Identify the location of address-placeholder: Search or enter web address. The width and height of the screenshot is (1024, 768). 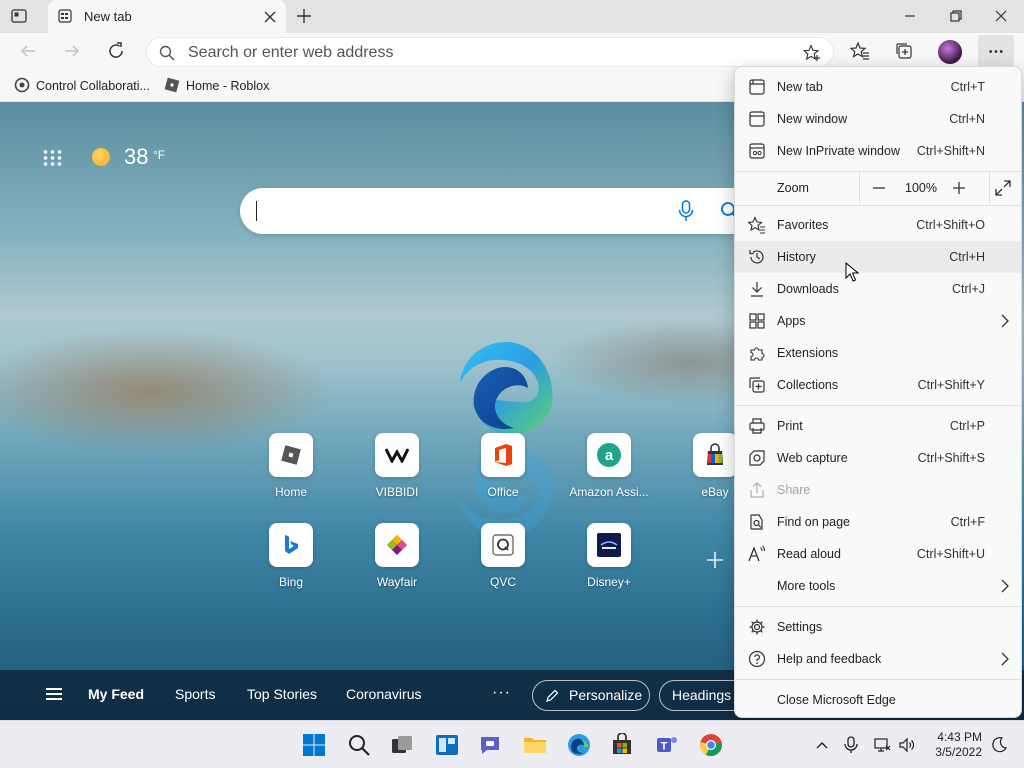
(291, 52).